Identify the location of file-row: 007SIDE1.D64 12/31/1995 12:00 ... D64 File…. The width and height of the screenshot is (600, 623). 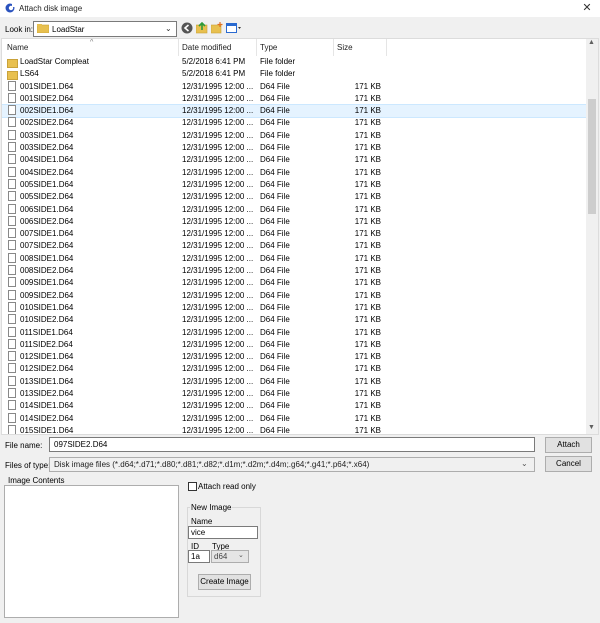
(294, 234).